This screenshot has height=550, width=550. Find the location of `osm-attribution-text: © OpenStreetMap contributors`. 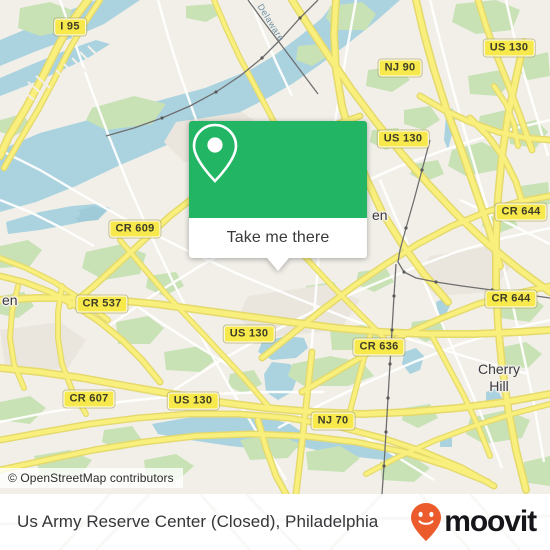

osm-attribution-text: © OpenStreetMap contributors is located at coordinates (91, 478).